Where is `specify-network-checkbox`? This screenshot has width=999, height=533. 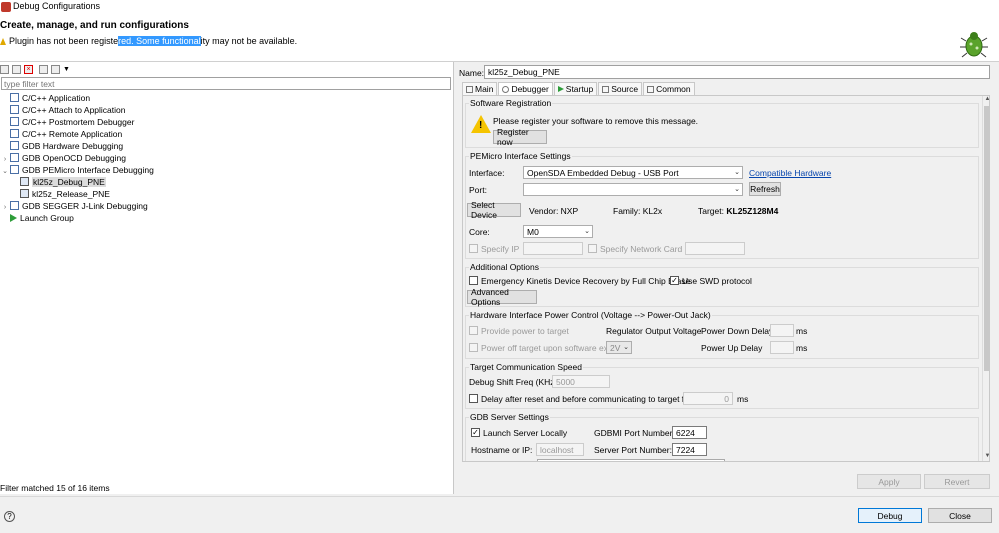 specify-network-checkbox is located at coordinates (592, 248).